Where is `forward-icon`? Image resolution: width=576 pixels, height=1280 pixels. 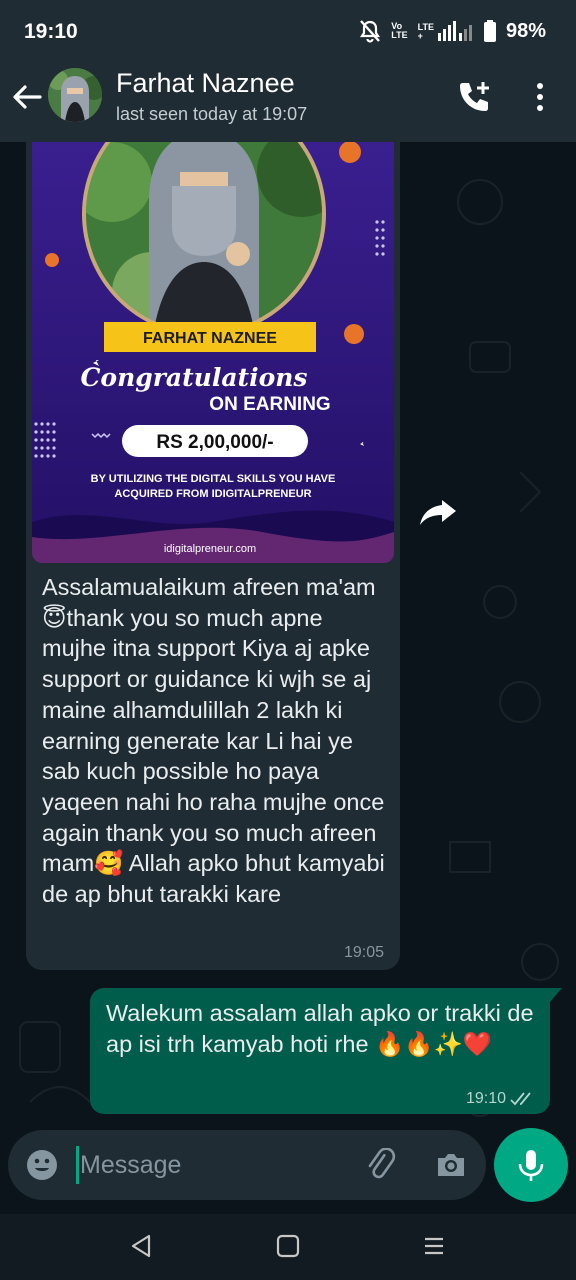 forward-icon is located at coordinates (438, 512).